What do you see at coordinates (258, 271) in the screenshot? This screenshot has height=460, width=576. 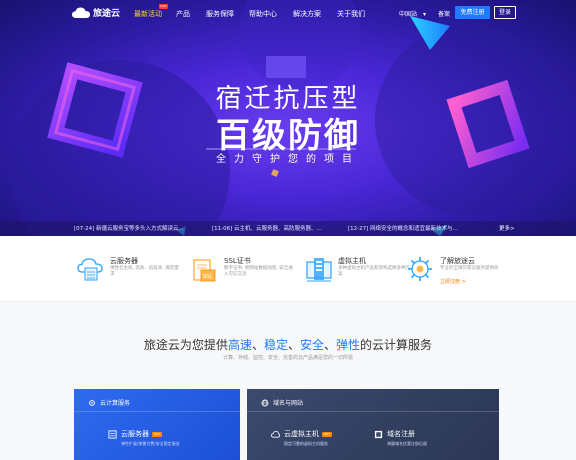 I see `feature-desc: 数字证书, 给网站数据加密, 安全通入可信交流` at bounding box center [258, 271].